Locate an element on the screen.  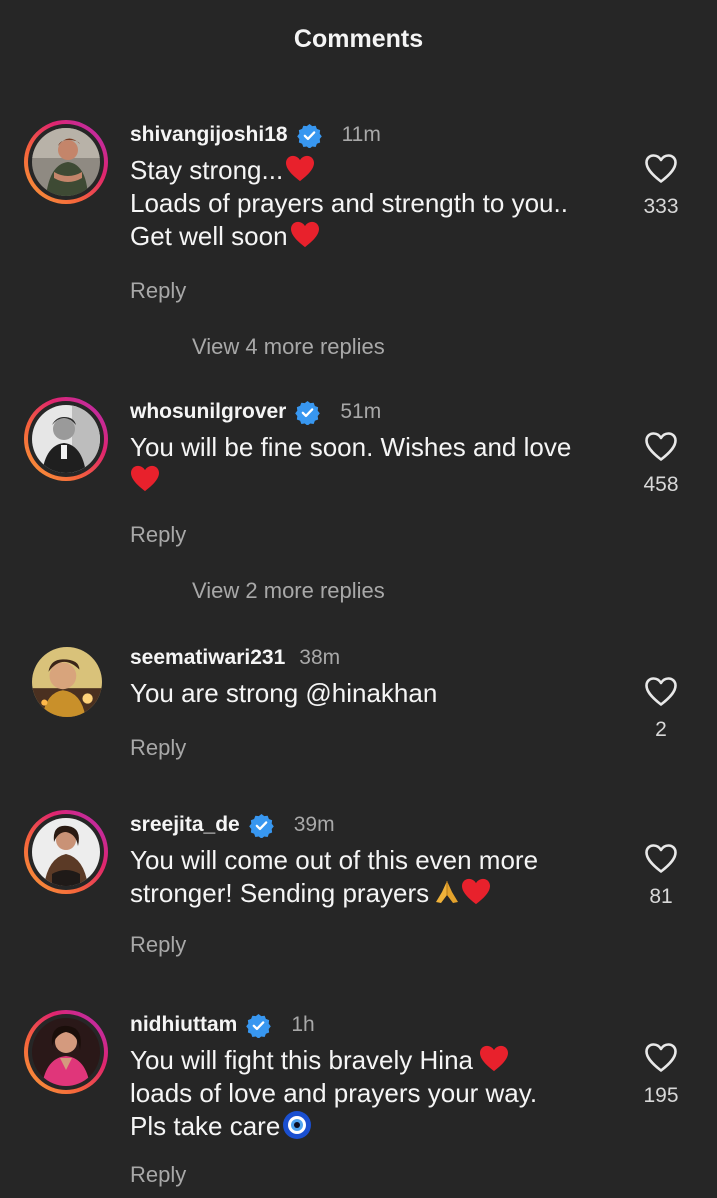
comment-line: You will fight this bravely Hina is located at coordinates (301, 1060).